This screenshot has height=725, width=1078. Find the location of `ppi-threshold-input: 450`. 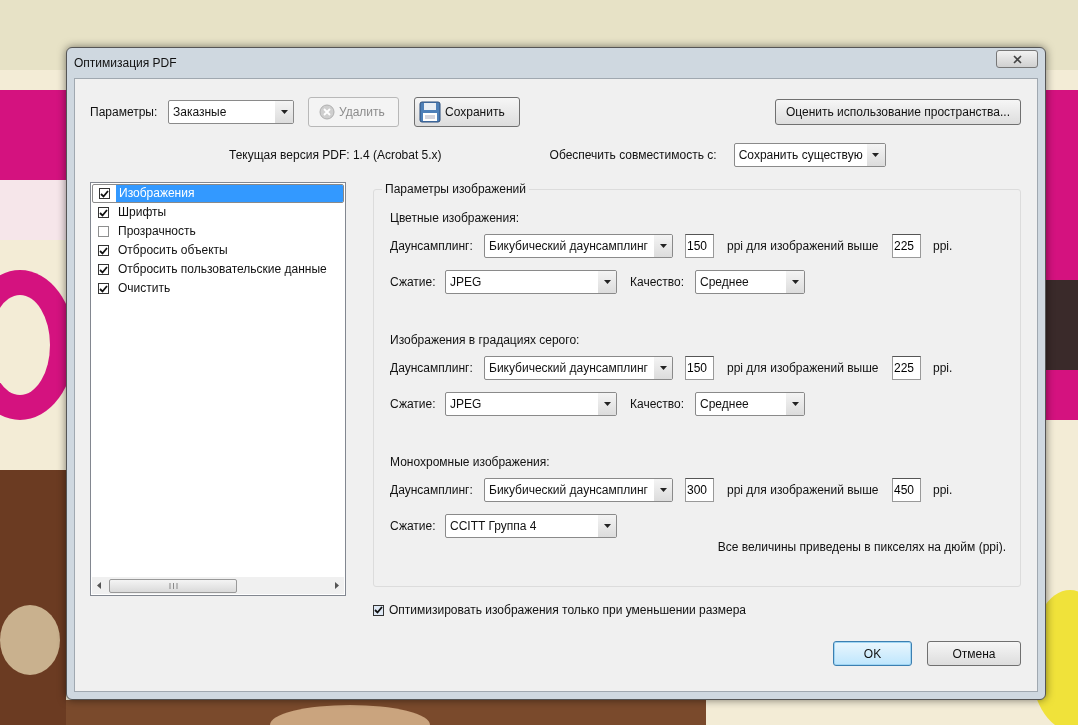

ppi-threshold-input: 450 is located at coordinates (906, 490).